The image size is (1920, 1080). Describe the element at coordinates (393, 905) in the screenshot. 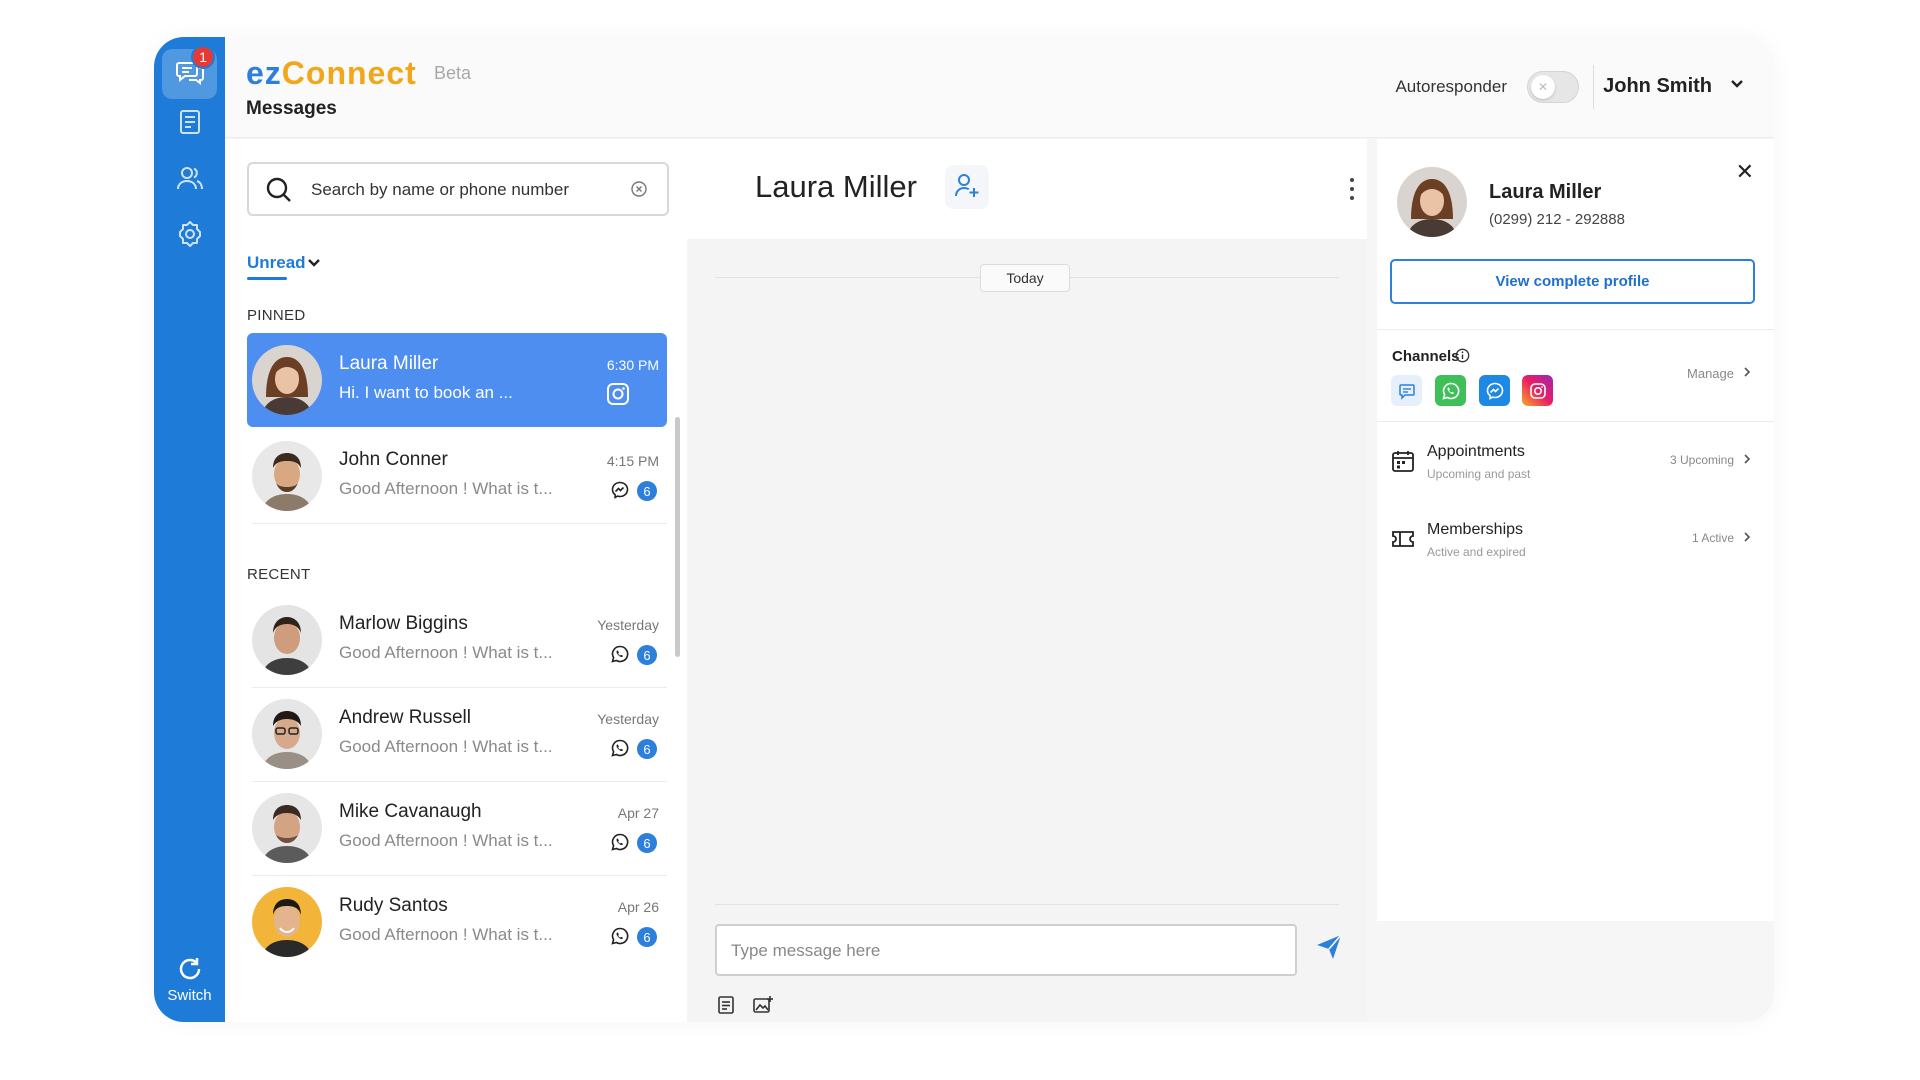

I see `contact-name: Rudy Santos` at that location.